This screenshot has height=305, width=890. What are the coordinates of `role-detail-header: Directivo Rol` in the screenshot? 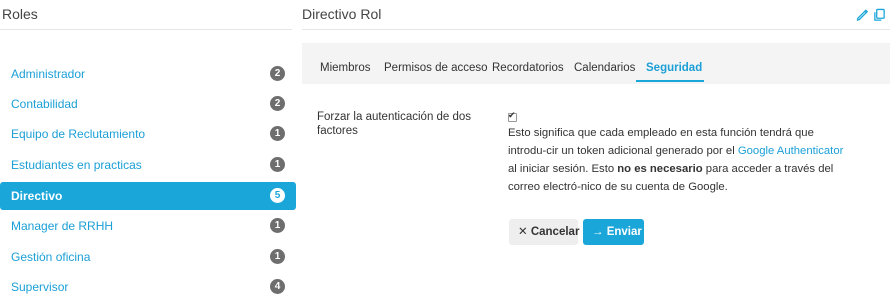 It's located at (596, 15).